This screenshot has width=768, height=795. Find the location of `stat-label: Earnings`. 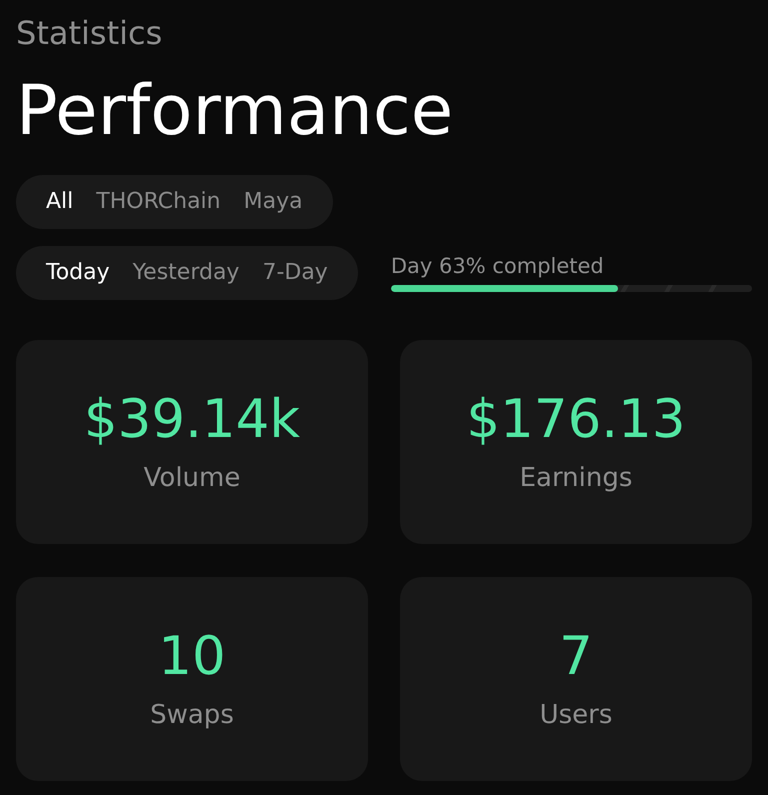

stat-label: Earnings is located at coordinates (576, 478).